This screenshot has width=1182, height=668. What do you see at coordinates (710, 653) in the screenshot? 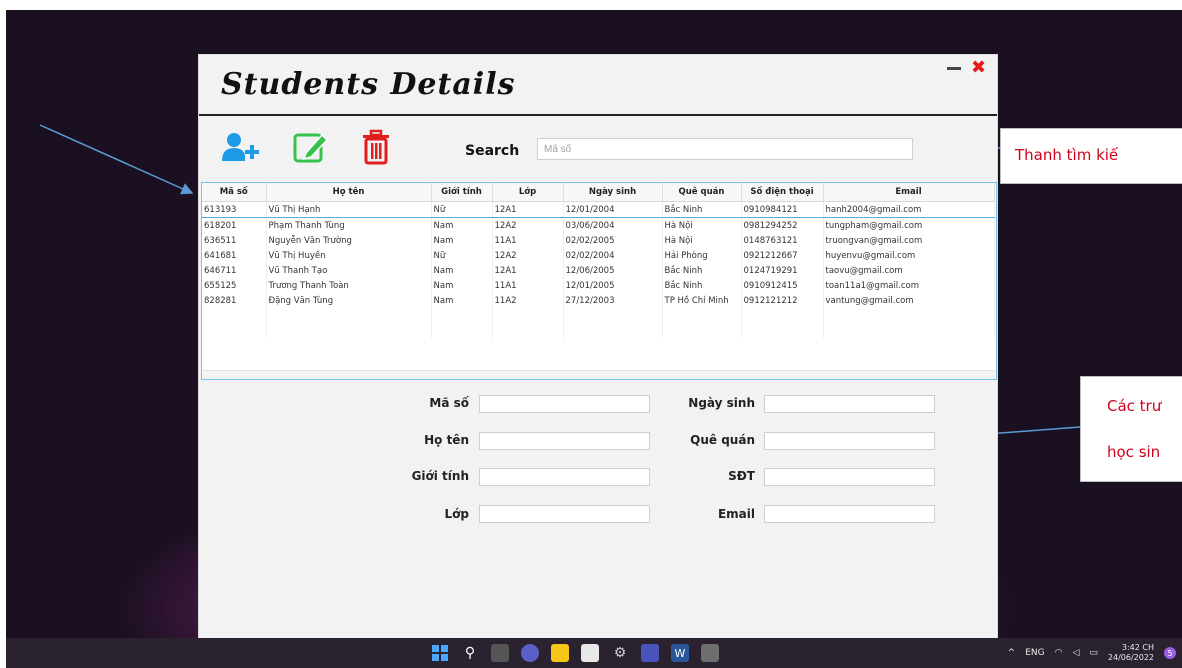
I see `java-icon` at bounding box center [710, 653].